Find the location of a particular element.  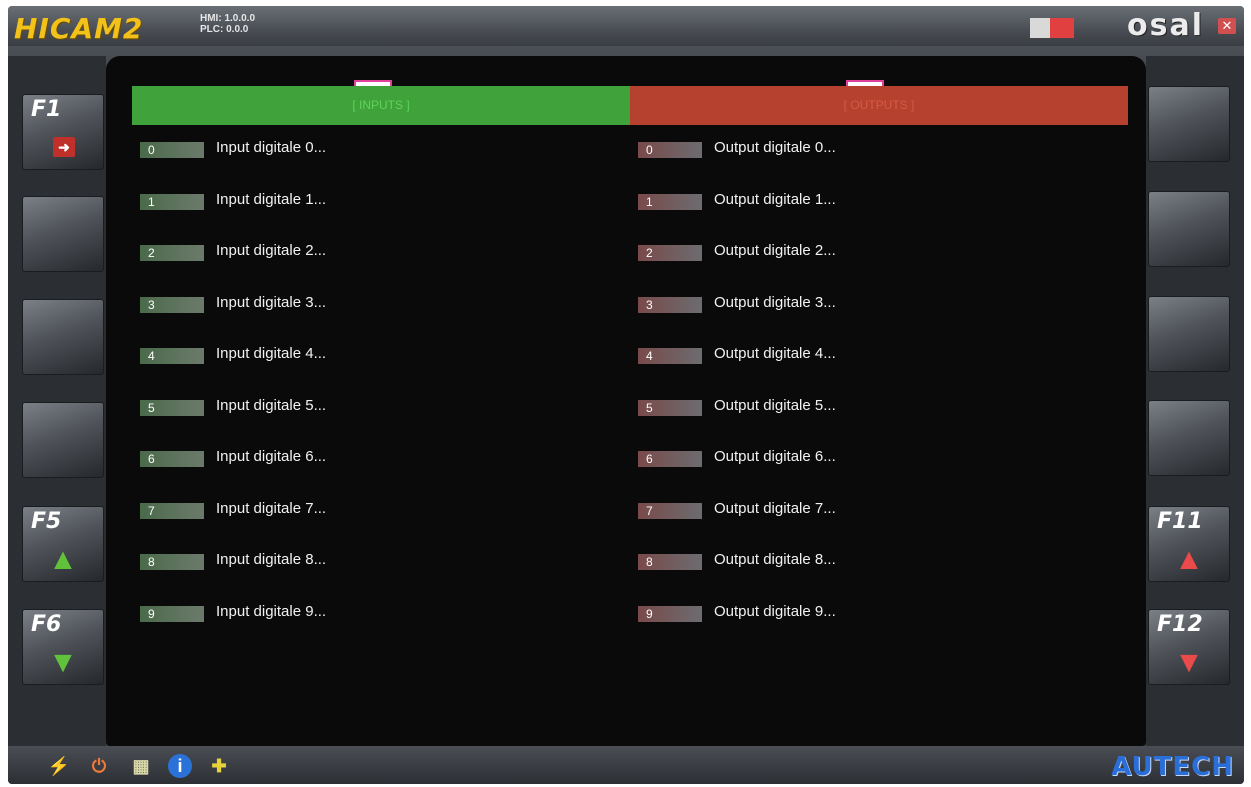

input-index: 5 is located at coordinates (172, 407).